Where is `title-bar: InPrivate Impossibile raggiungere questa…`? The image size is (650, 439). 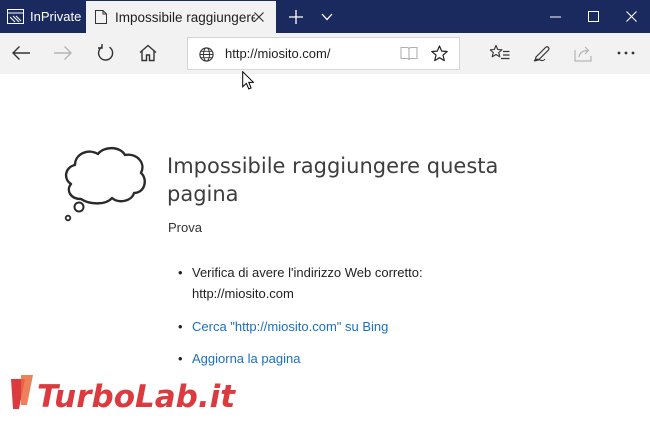
title-bar: InPrivate Impossibile raggiungere questa… is located at coordinates (325, 16).